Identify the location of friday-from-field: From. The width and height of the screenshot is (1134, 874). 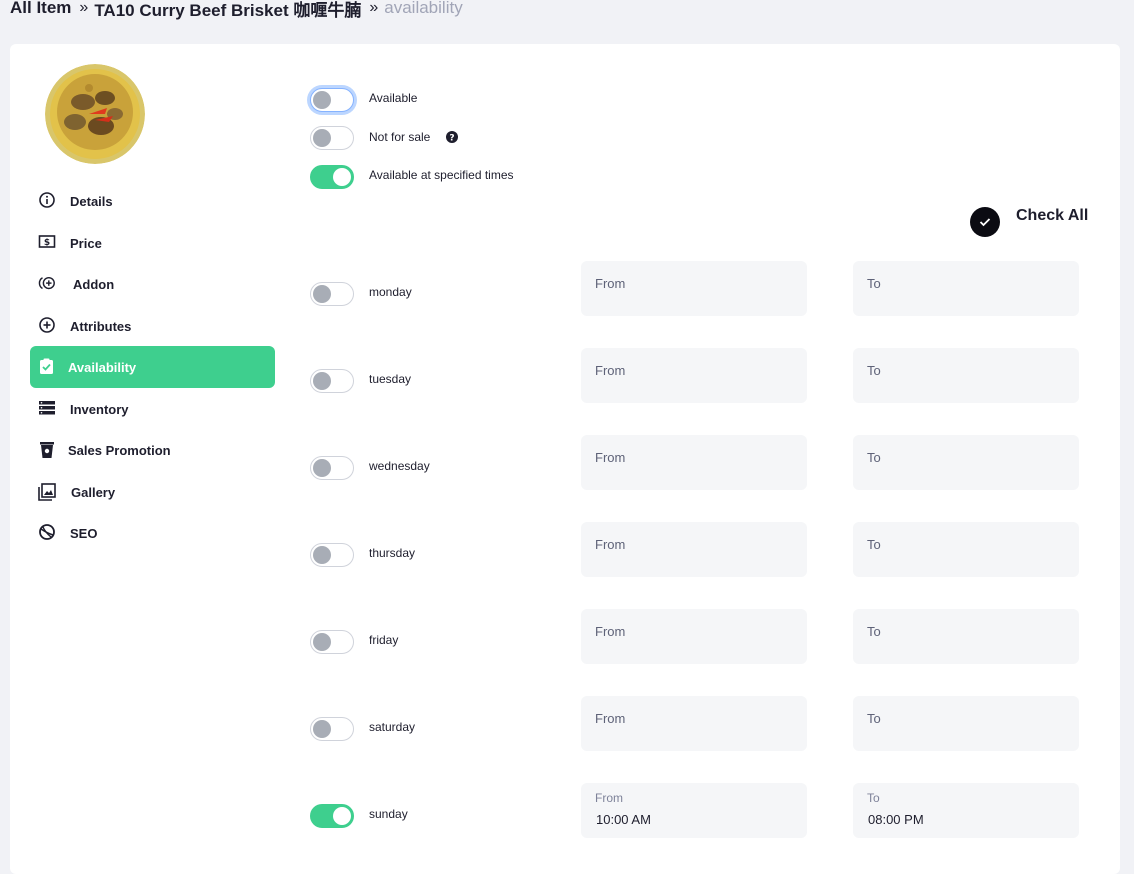
(694, 636).